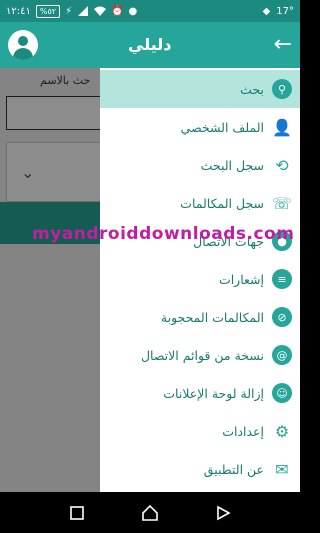 The image size is (320, 533). I want to click on app-bar: دليلي ←, so click(150, 45).